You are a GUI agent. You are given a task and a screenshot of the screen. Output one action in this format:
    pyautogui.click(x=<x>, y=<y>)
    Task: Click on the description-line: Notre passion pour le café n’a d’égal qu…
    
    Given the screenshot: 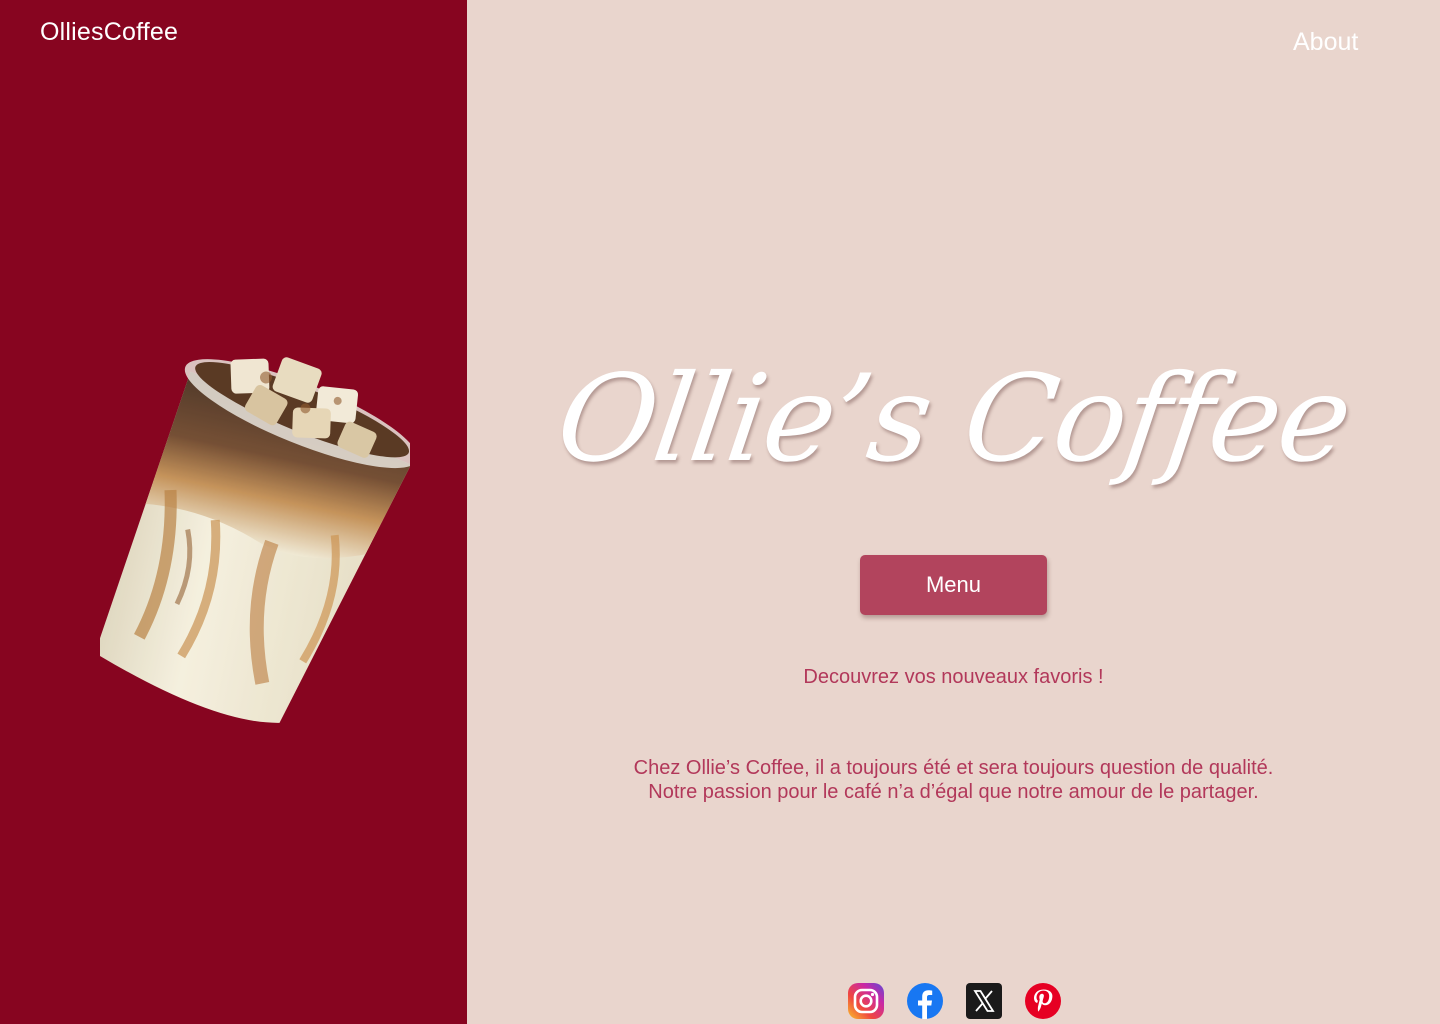 What is the action you would take?
    pyautogui.click(x=953, y=792)
    